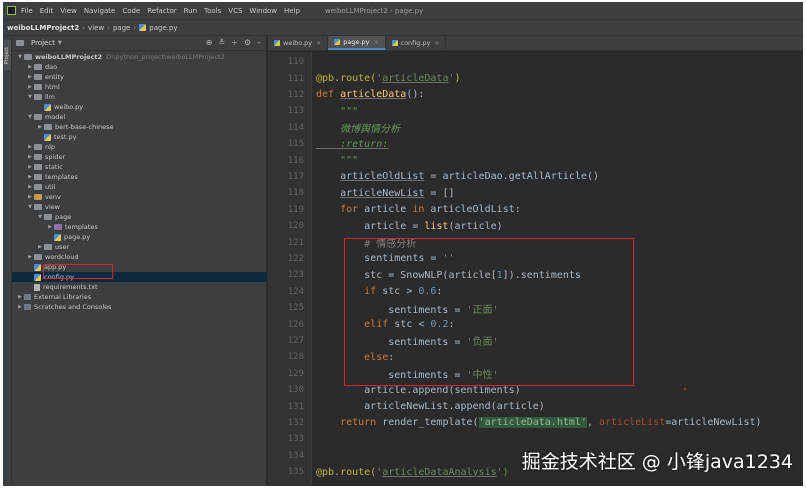  What do you see at coordinates (190, 11) in the screenshot?
I see `menu-run: Run` at bounding box center [190, 11].